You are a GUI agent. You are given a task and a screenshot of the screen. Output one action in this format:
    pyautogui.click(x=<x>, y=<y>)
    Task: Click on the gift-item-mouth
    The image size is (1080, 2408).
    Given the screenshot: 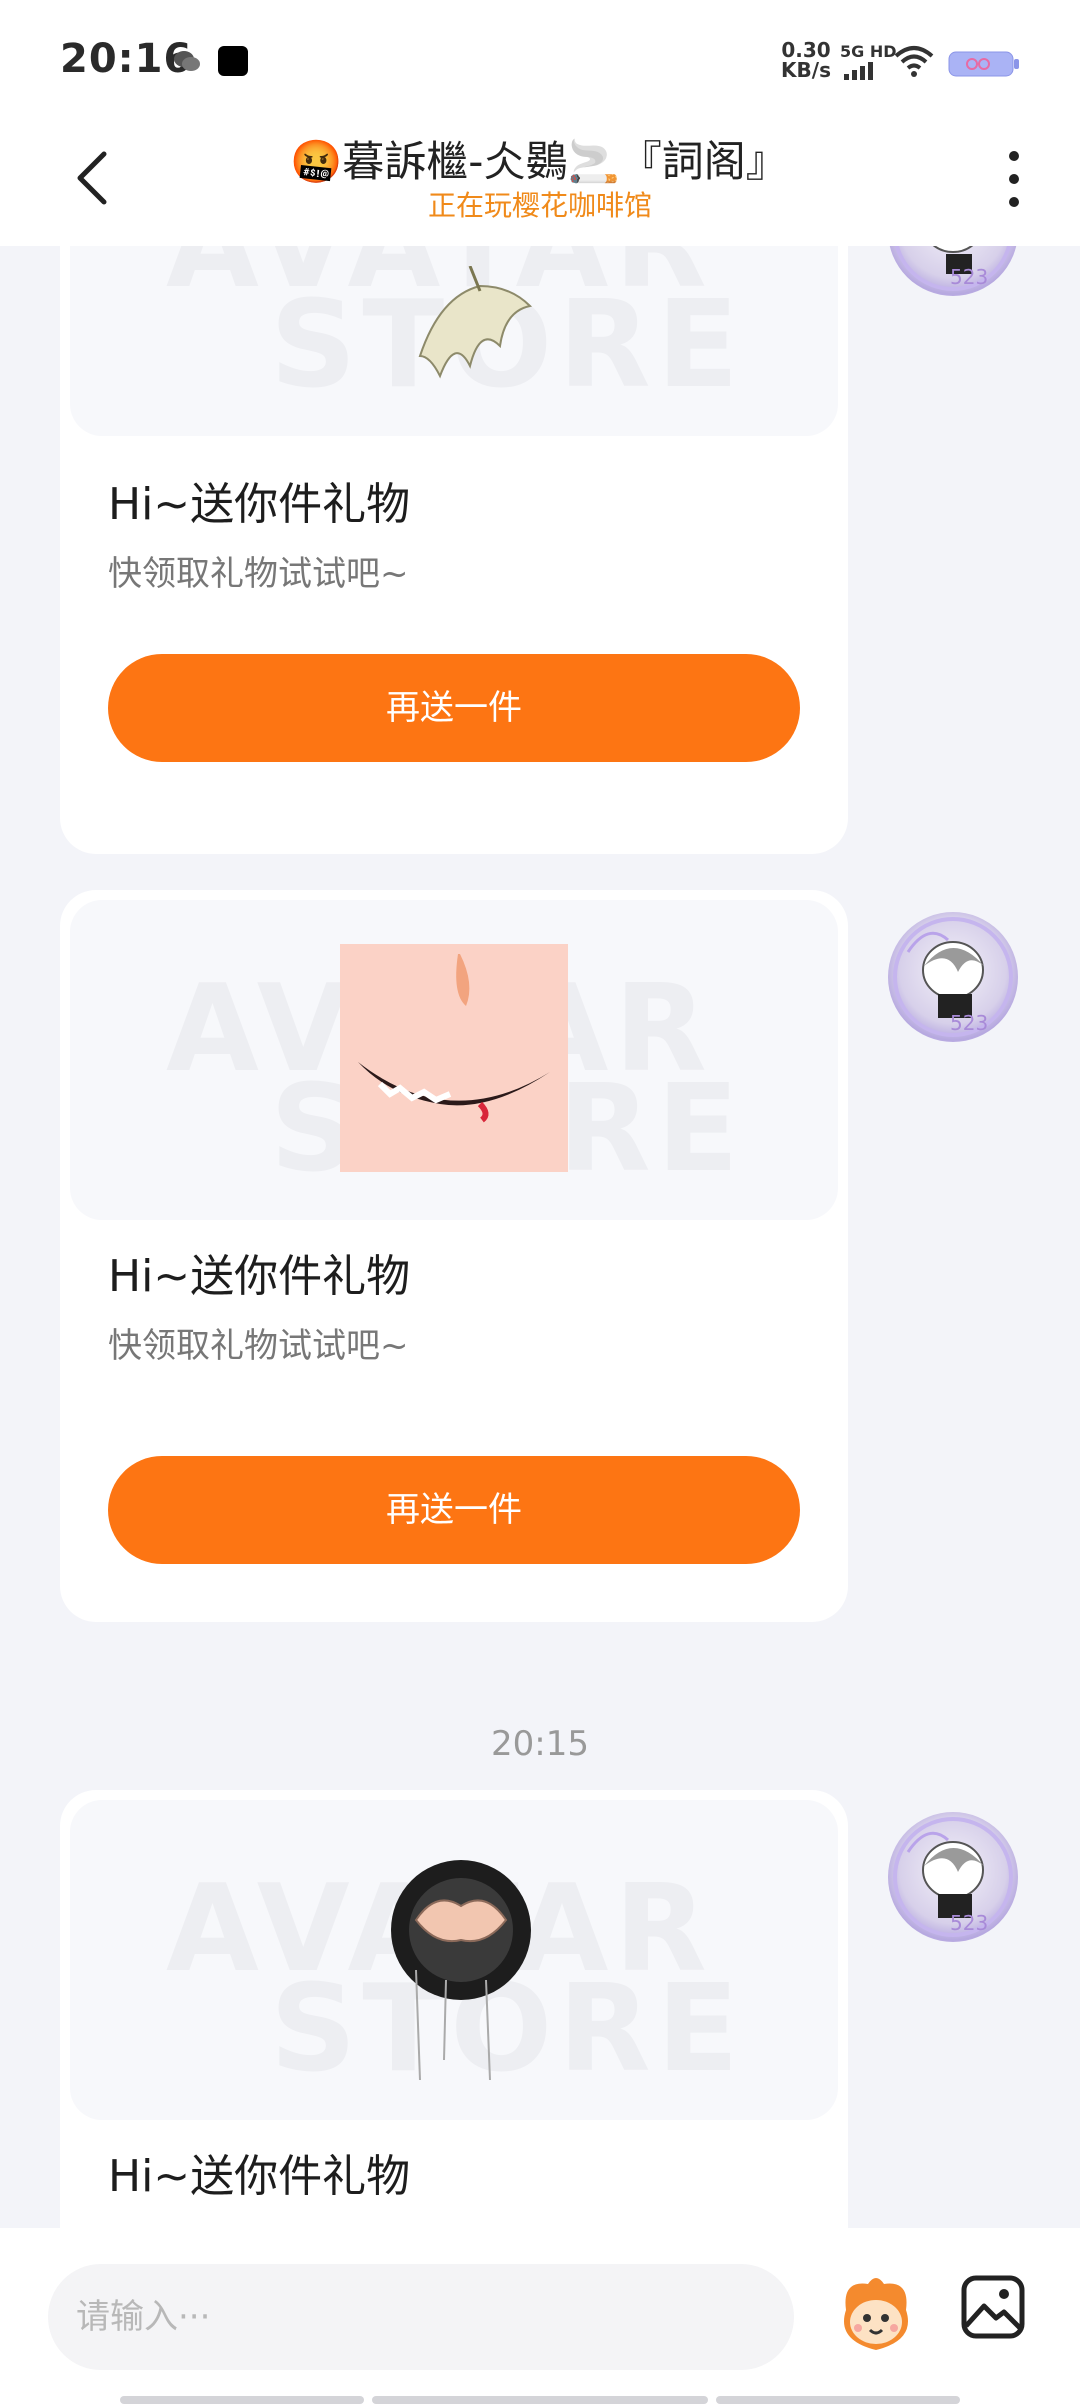 What is the action you would take?
    pyautogui.click(x=454, y=1058)
    